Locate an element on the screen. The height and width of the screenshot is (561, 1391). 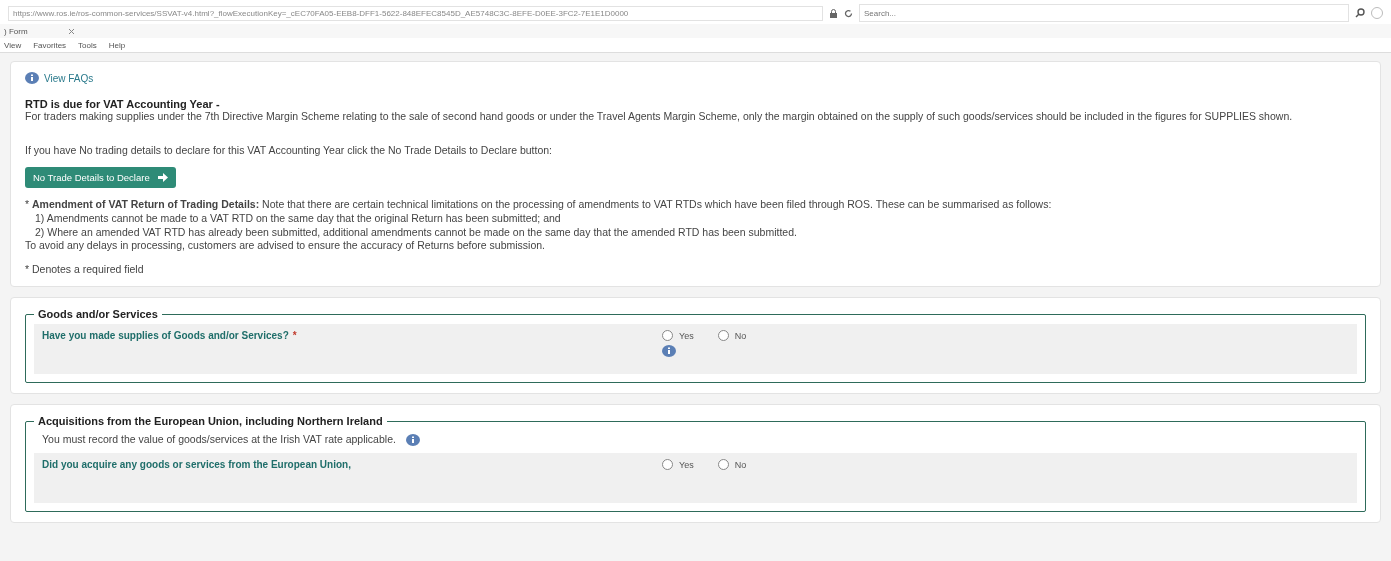
faq-link: View FAQs is located at coordinates (695, 78).